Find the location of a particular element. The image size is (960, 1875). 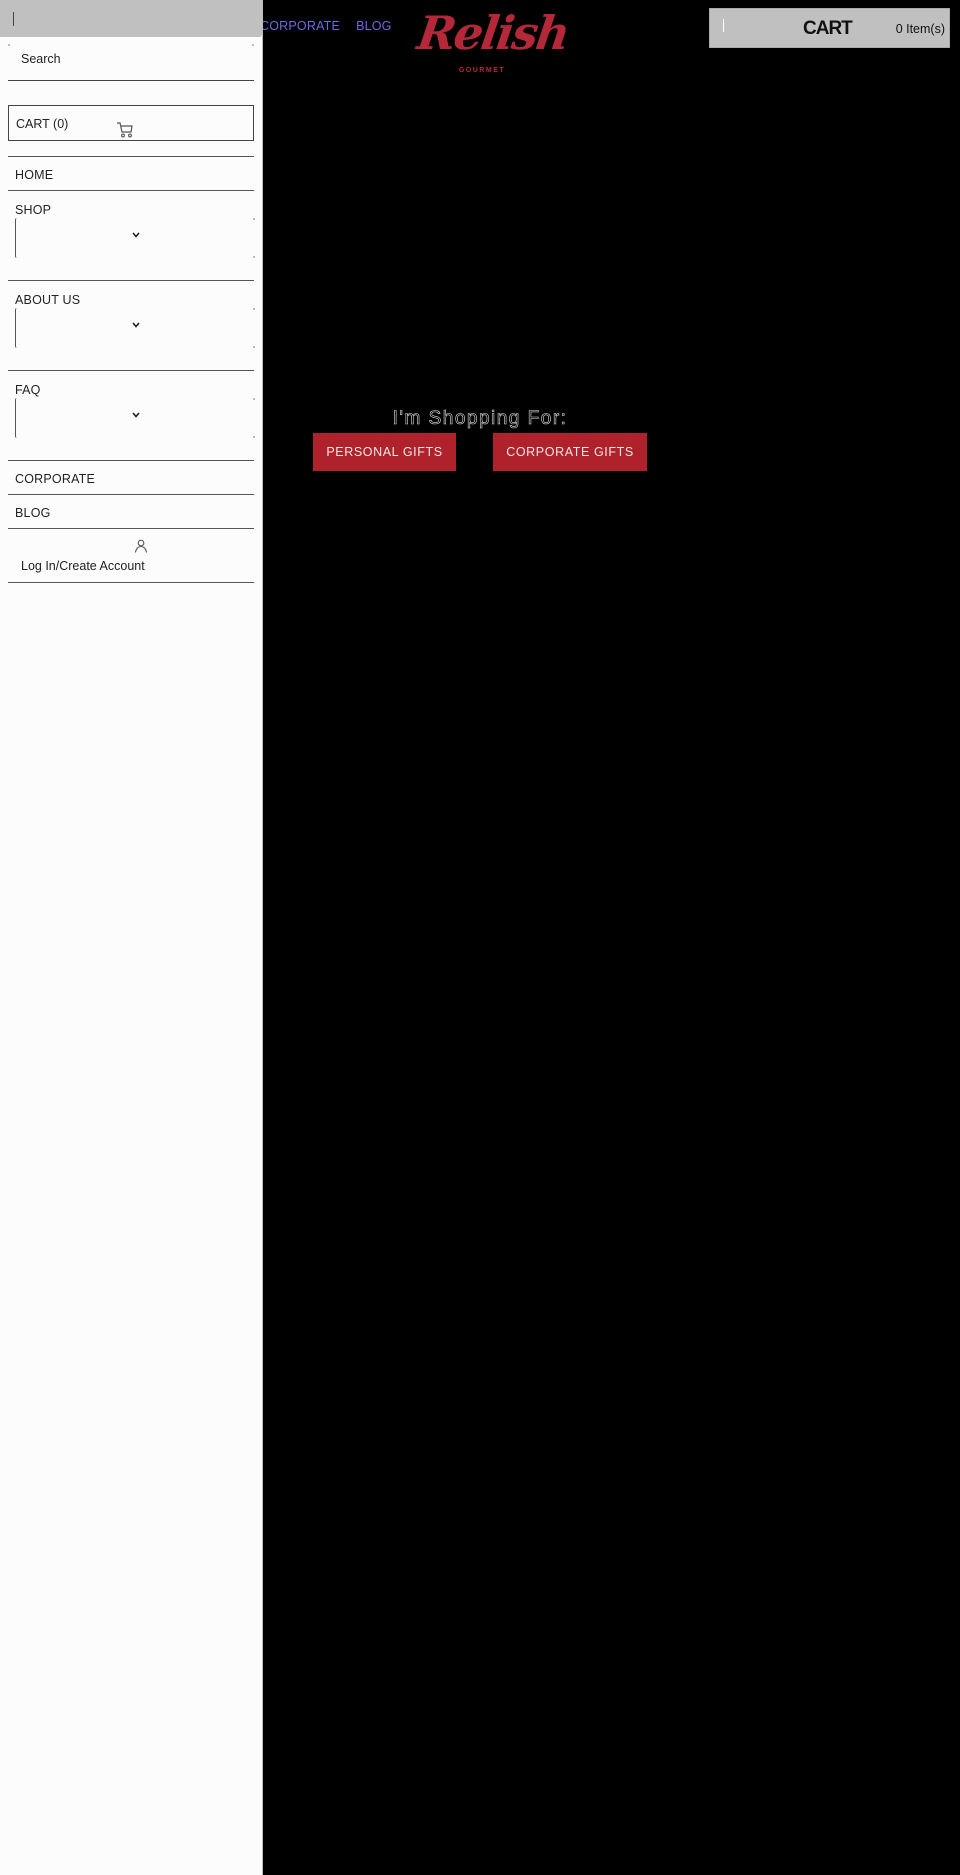

nav-item-blog: BLOG is located at coordinates (131, 511).